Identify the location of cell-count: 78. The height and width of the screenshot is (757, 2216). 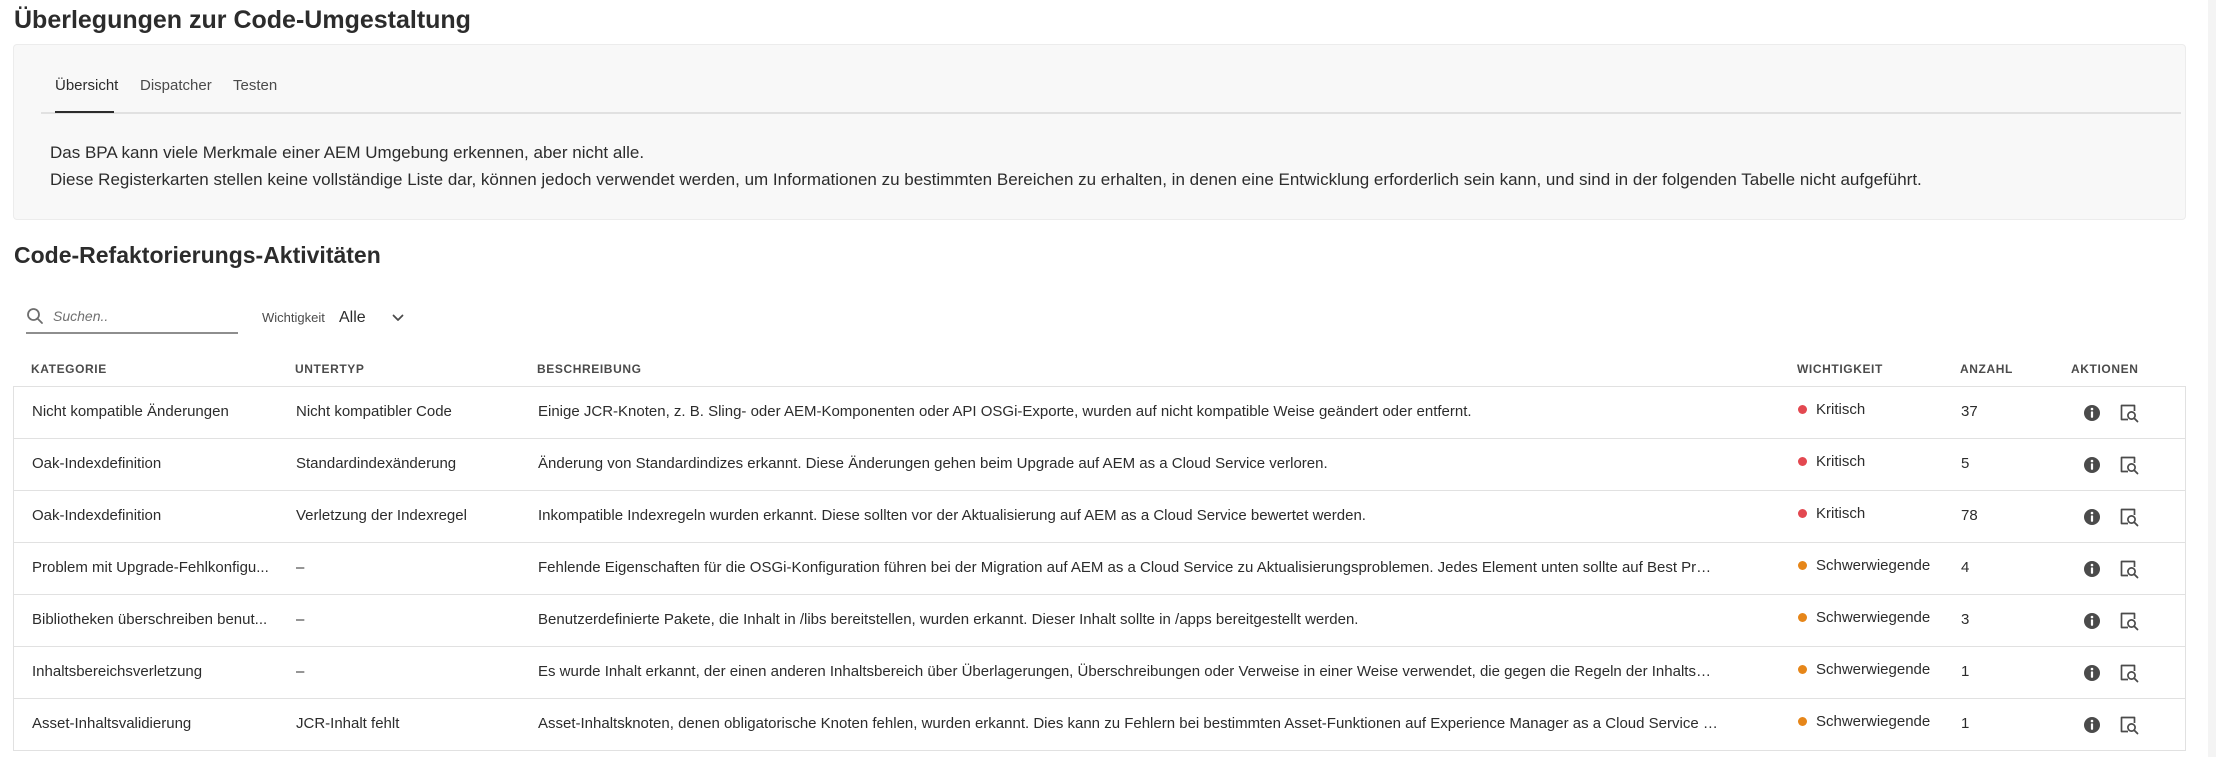
(1969, 515).